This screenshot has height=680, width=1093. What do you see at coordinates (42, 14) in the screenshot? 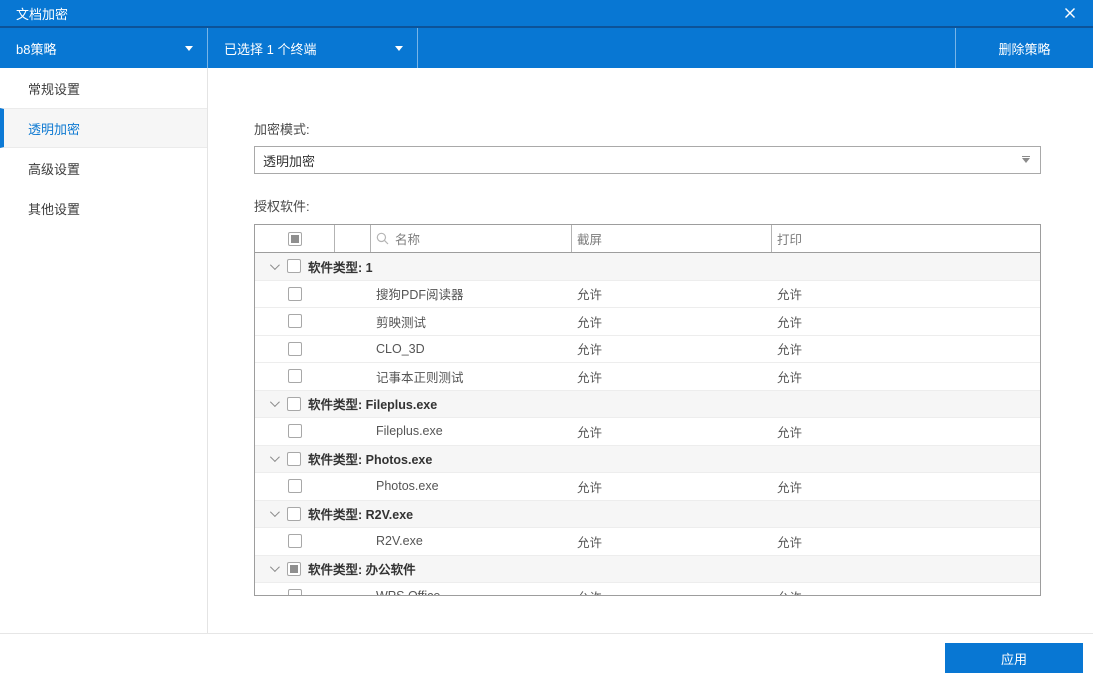
I see `window-title: 文档加密` at bounding box center [42, 14].